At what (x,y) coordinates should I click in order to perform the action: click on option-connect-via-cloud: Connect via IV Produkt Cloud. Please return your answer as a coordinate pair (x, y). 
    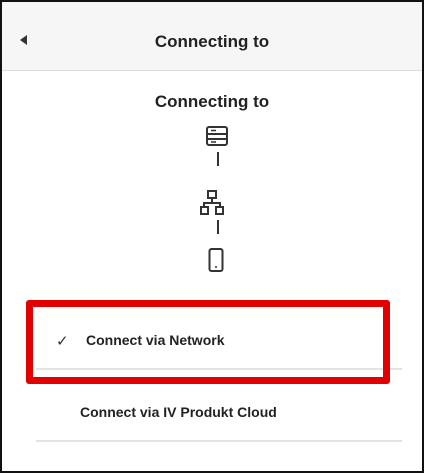
    Looking at the image, I should click on (219, 412).